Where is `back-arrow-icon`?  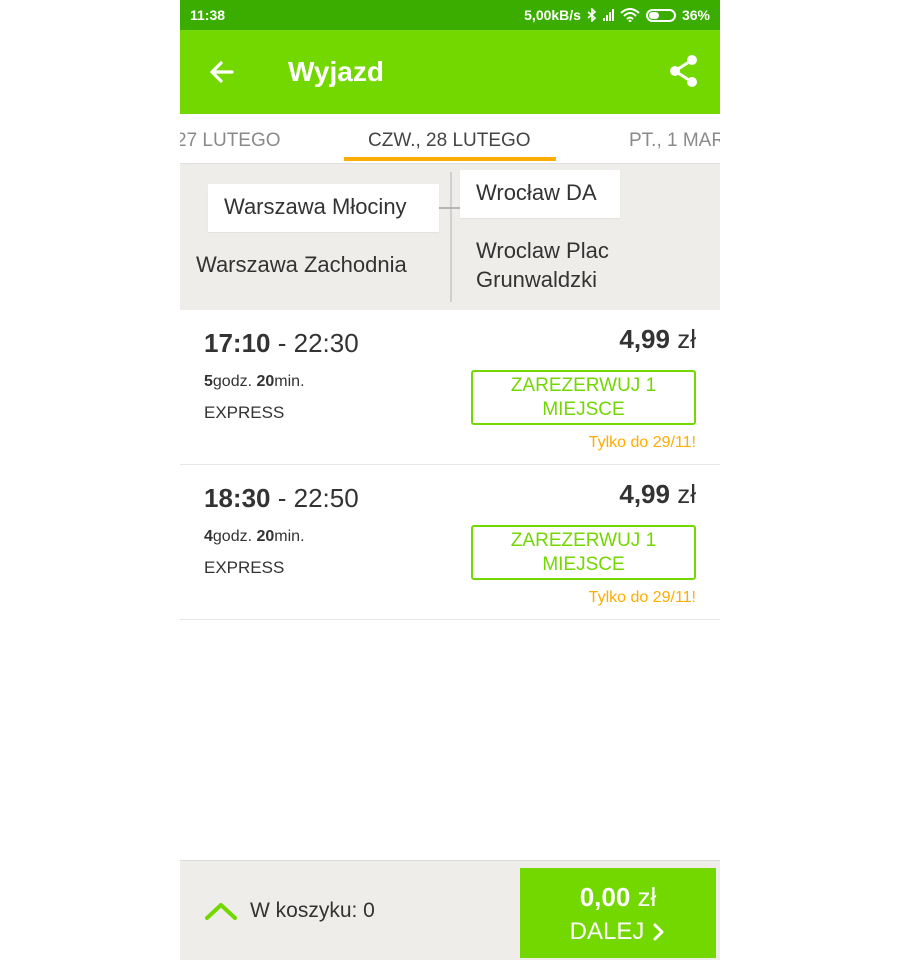 back-arrow-icon is located at coordinates (222, 72).